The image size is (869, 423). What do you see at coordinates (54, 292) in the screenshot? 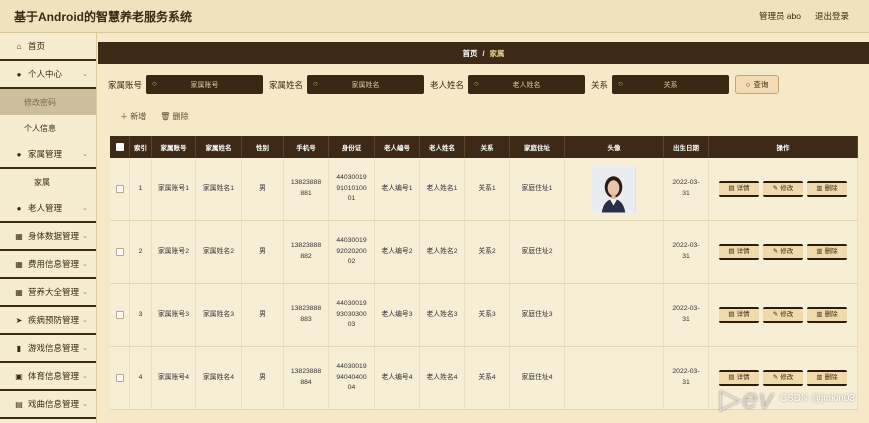
I see `sidebar-item-label: 营养大全管理` at bounding box center [54, 292].